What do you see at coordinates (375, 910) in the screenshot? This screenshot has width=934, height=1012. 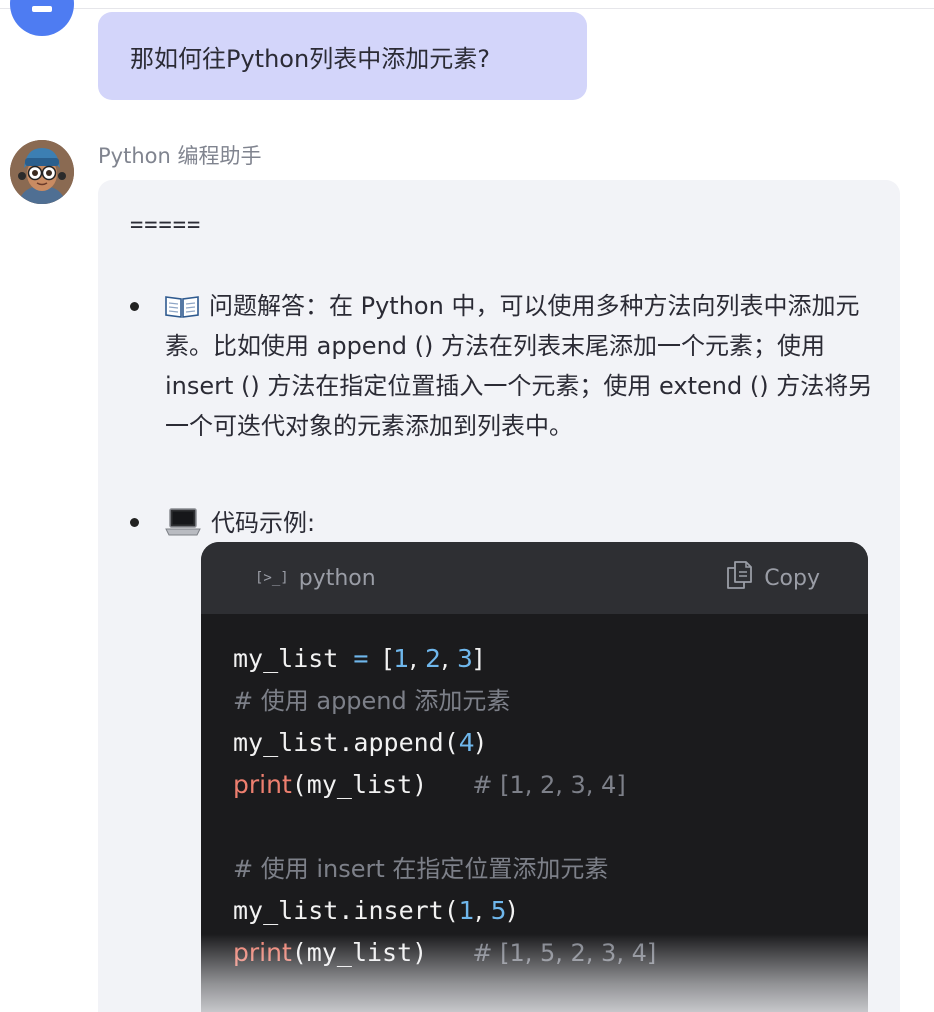 I see `code-line: my_list.insert(1, 5)` at bounding box center [375, 910].